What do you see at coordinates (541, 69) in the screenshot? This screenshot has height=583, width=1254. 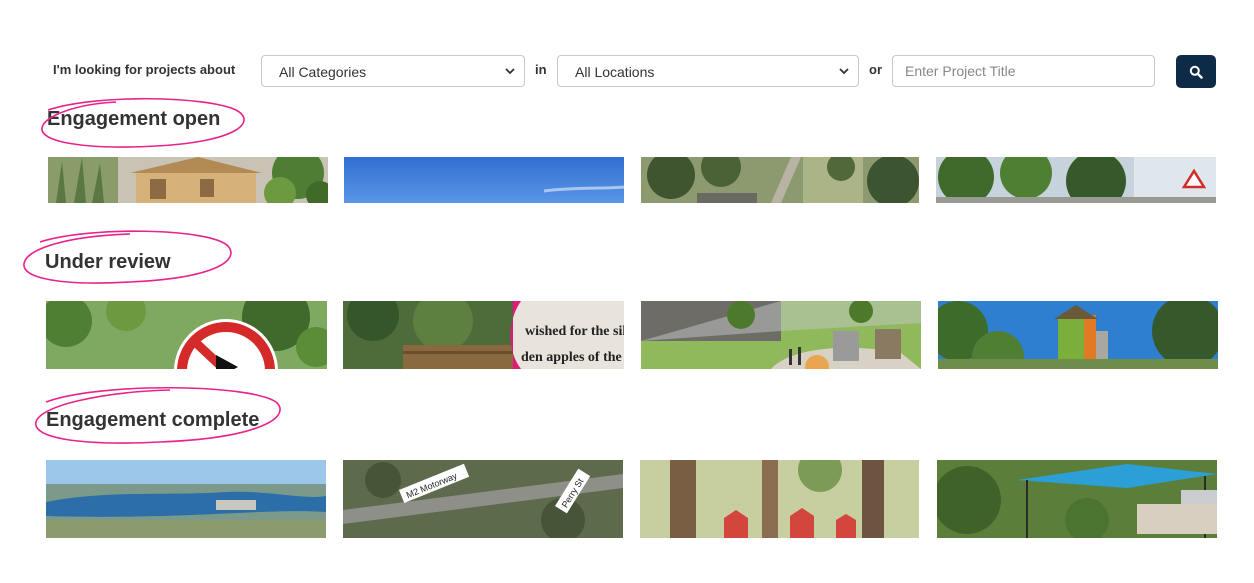 I see `in-label: in` at bounding box center [541, 69].